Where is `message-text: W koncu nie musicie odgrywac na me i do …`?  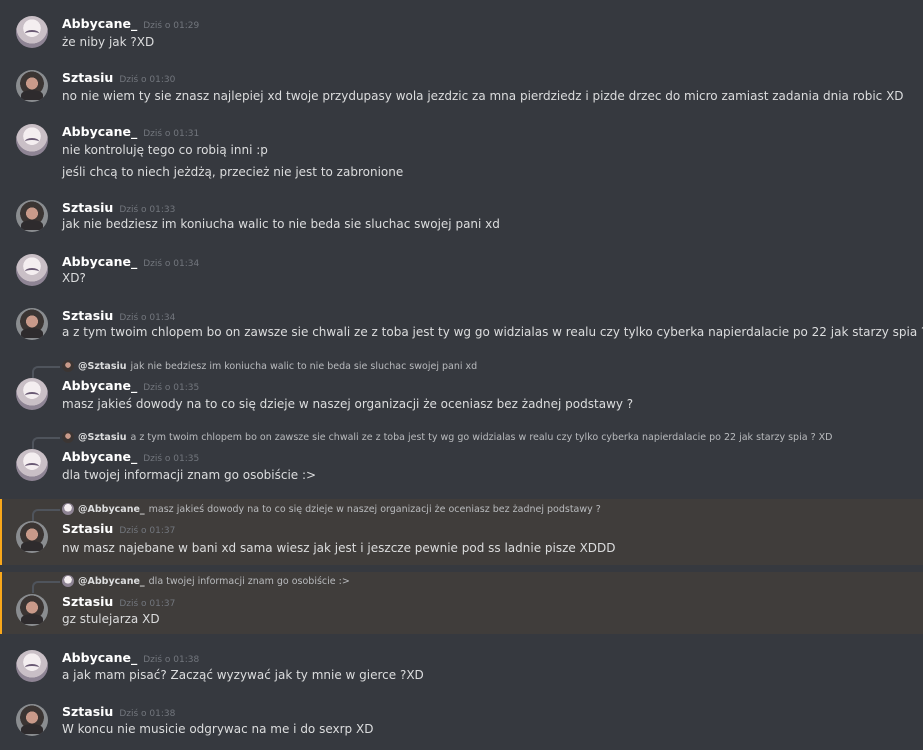 message-text: W koncu nie musicie odgrywac na me i do … is located at coordinates (218, 729).